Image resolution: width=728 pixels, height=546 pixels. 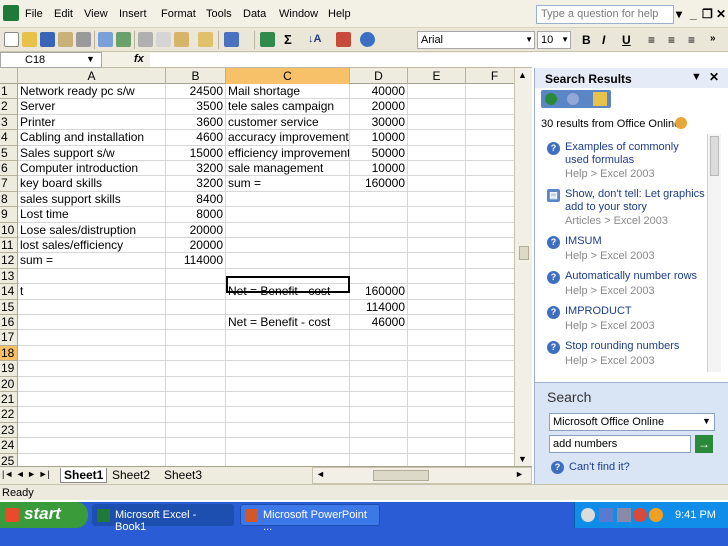 What do you see at coordinates (196, 169) in the screenshot?
I see `grid-cell: 3200` at bounding box center [196, 169].